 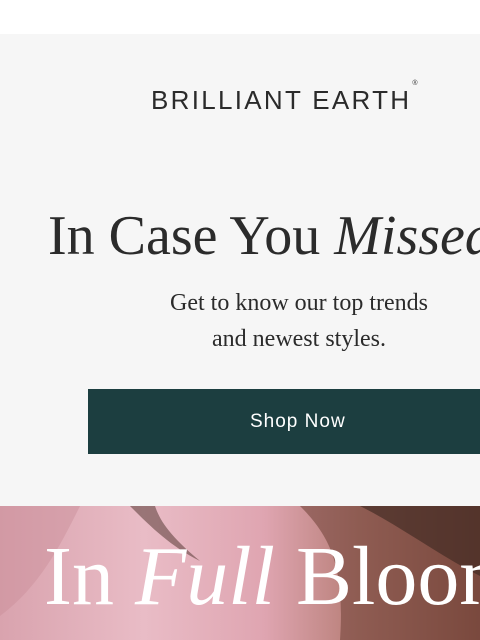 What do you see at coordinates (299, 303) in the screenshot?
I see `subtext-line-1: Get to know our top trends` at bounding box center [299, 303].